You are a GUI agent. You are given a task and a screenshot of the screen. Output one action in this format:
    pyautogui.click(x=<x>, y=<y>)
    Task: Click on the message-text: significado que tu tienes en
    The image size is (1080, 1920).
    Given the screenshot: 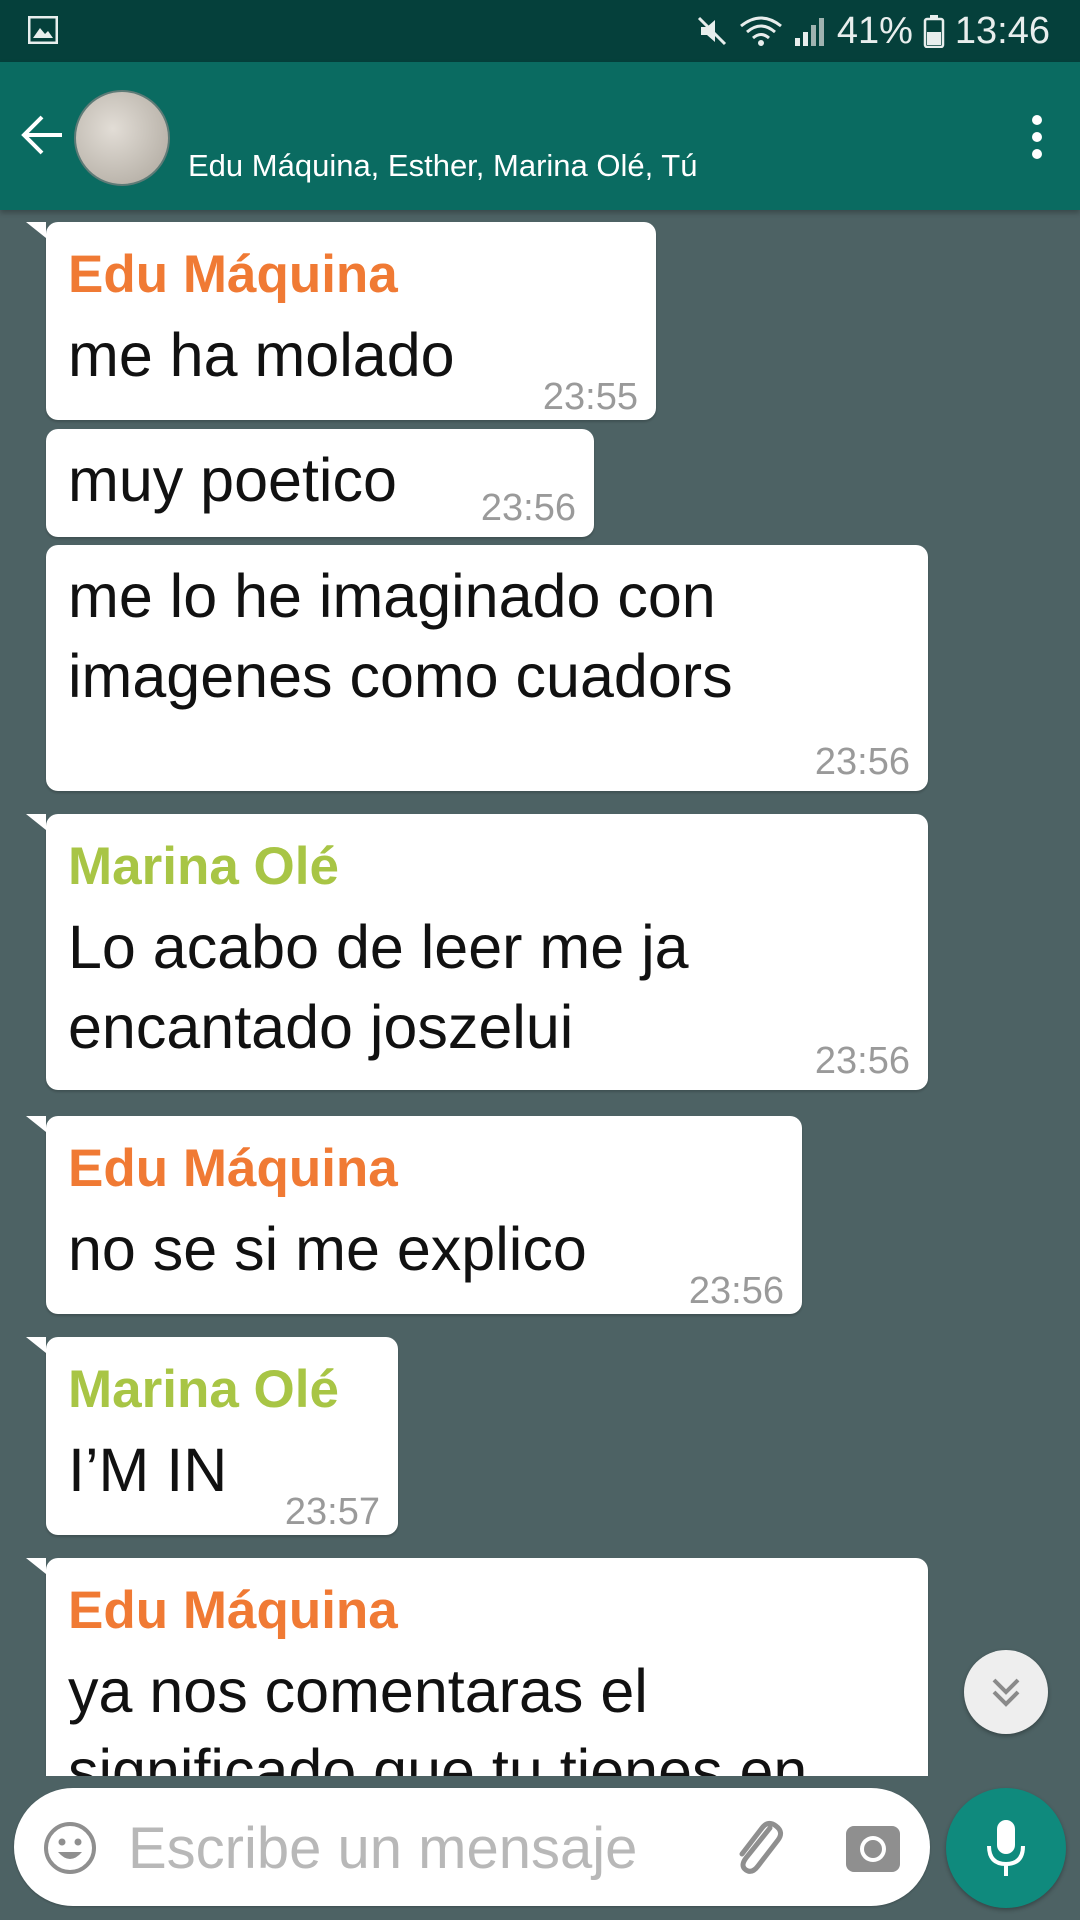 What is the action you would take?
    pyautogui.click(x=438, y=1756)
    